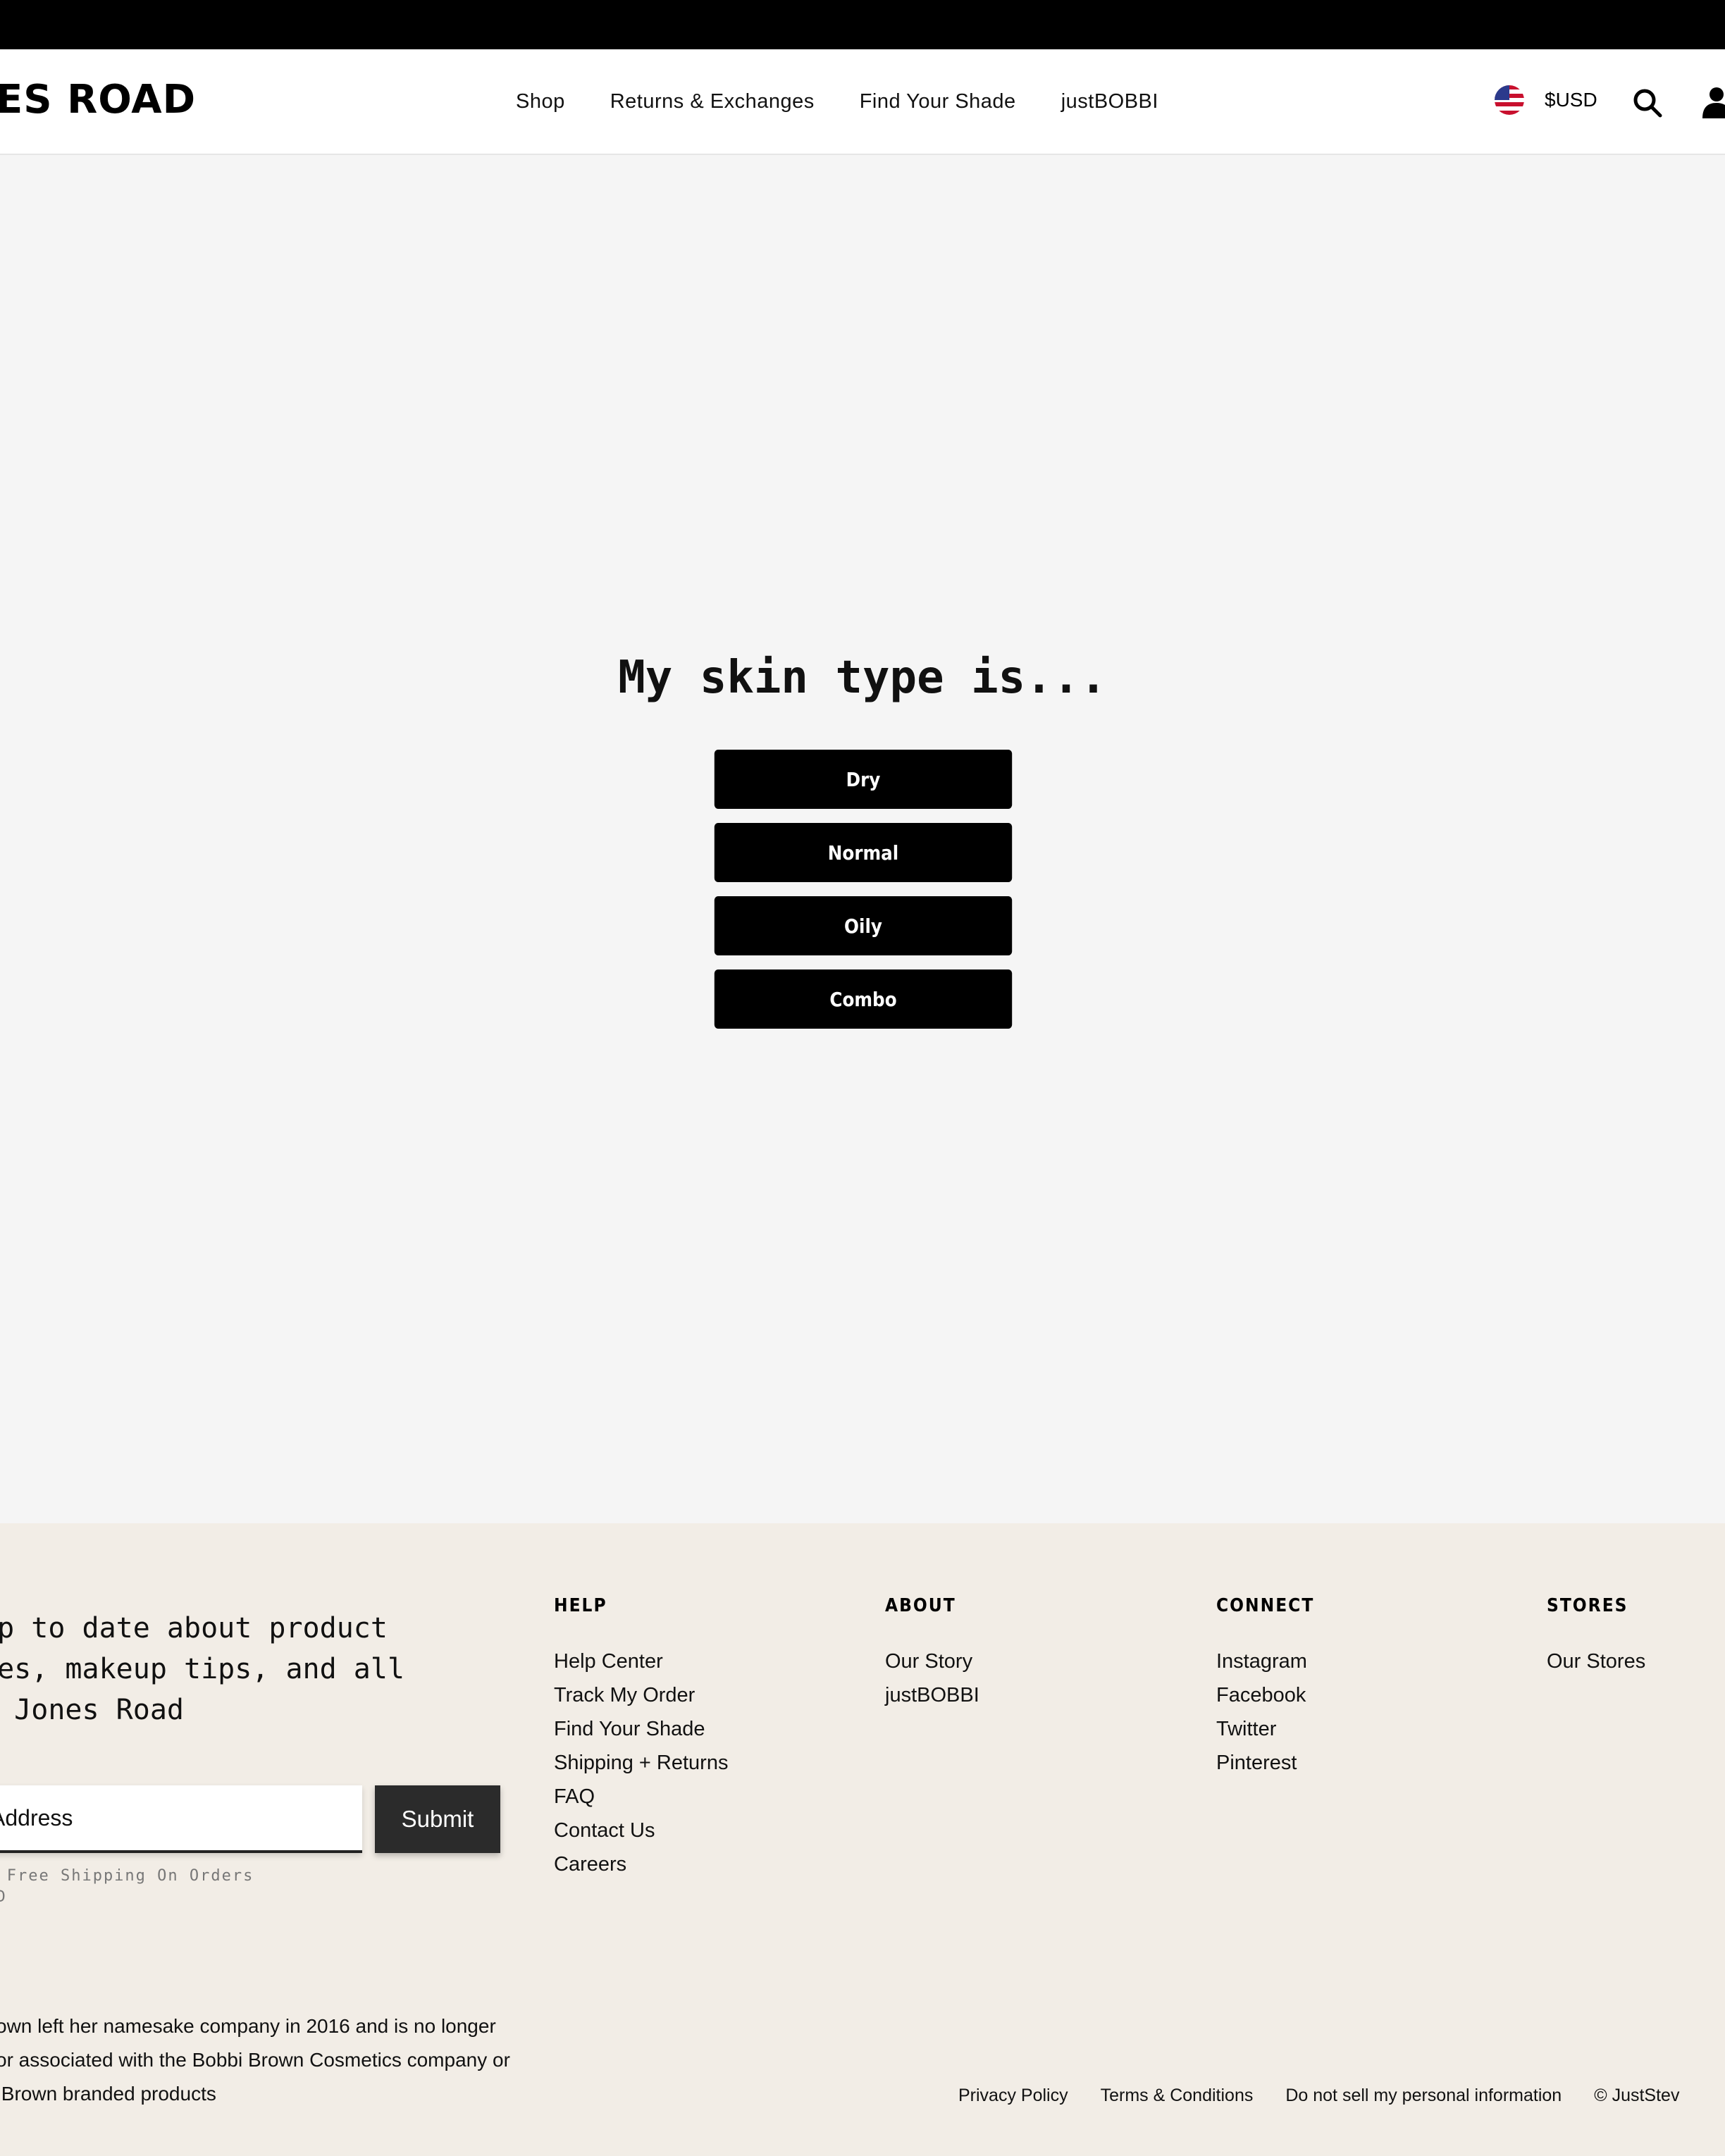 This screenshot has width=1725, height=2156. What do you see at coordinates (92, 1710) in the screenshot?
I see `newsletter-line: s Jones Road` at bounding box center [92, 1710].